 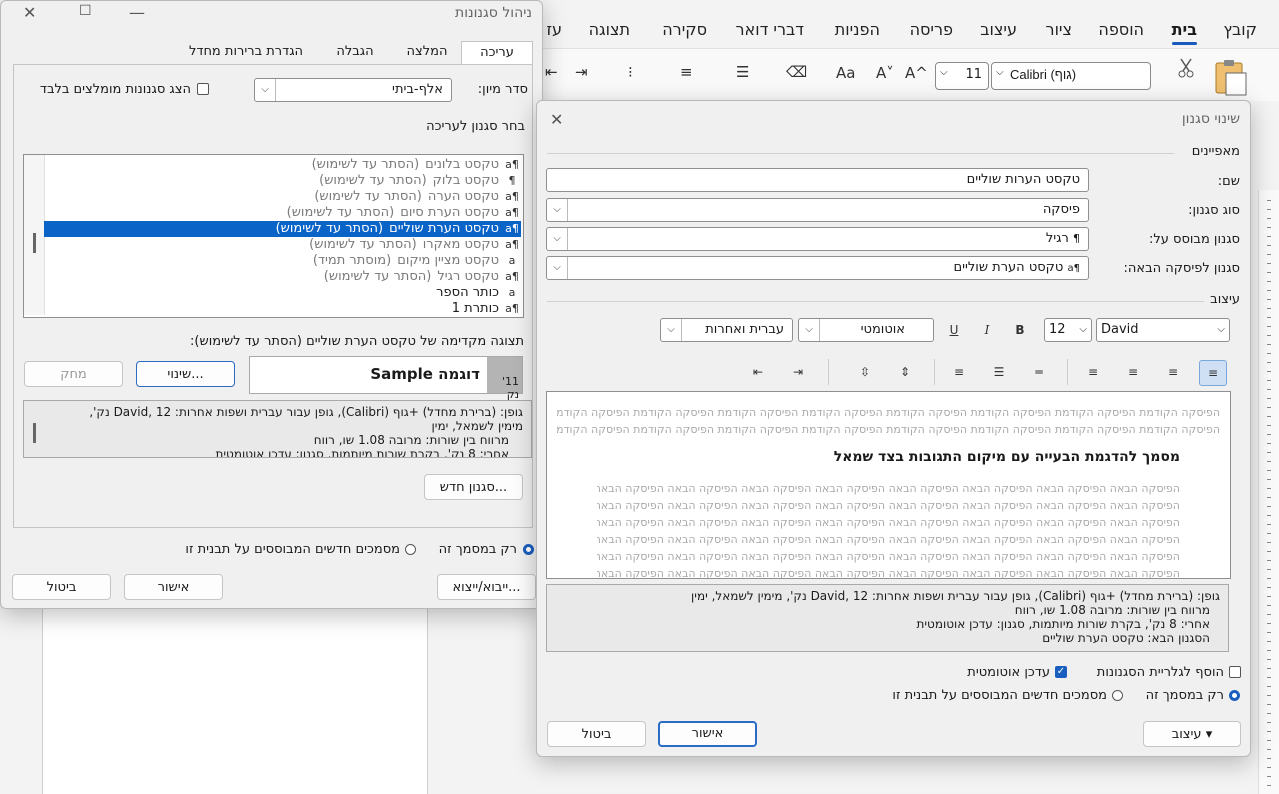 What do you see at coordinates (282, 245) in the screenshot?
I see `style-list-item: ¶a טקסט מאקרו (הסתר עד לשימוש)` at bounding box center [282, 245].